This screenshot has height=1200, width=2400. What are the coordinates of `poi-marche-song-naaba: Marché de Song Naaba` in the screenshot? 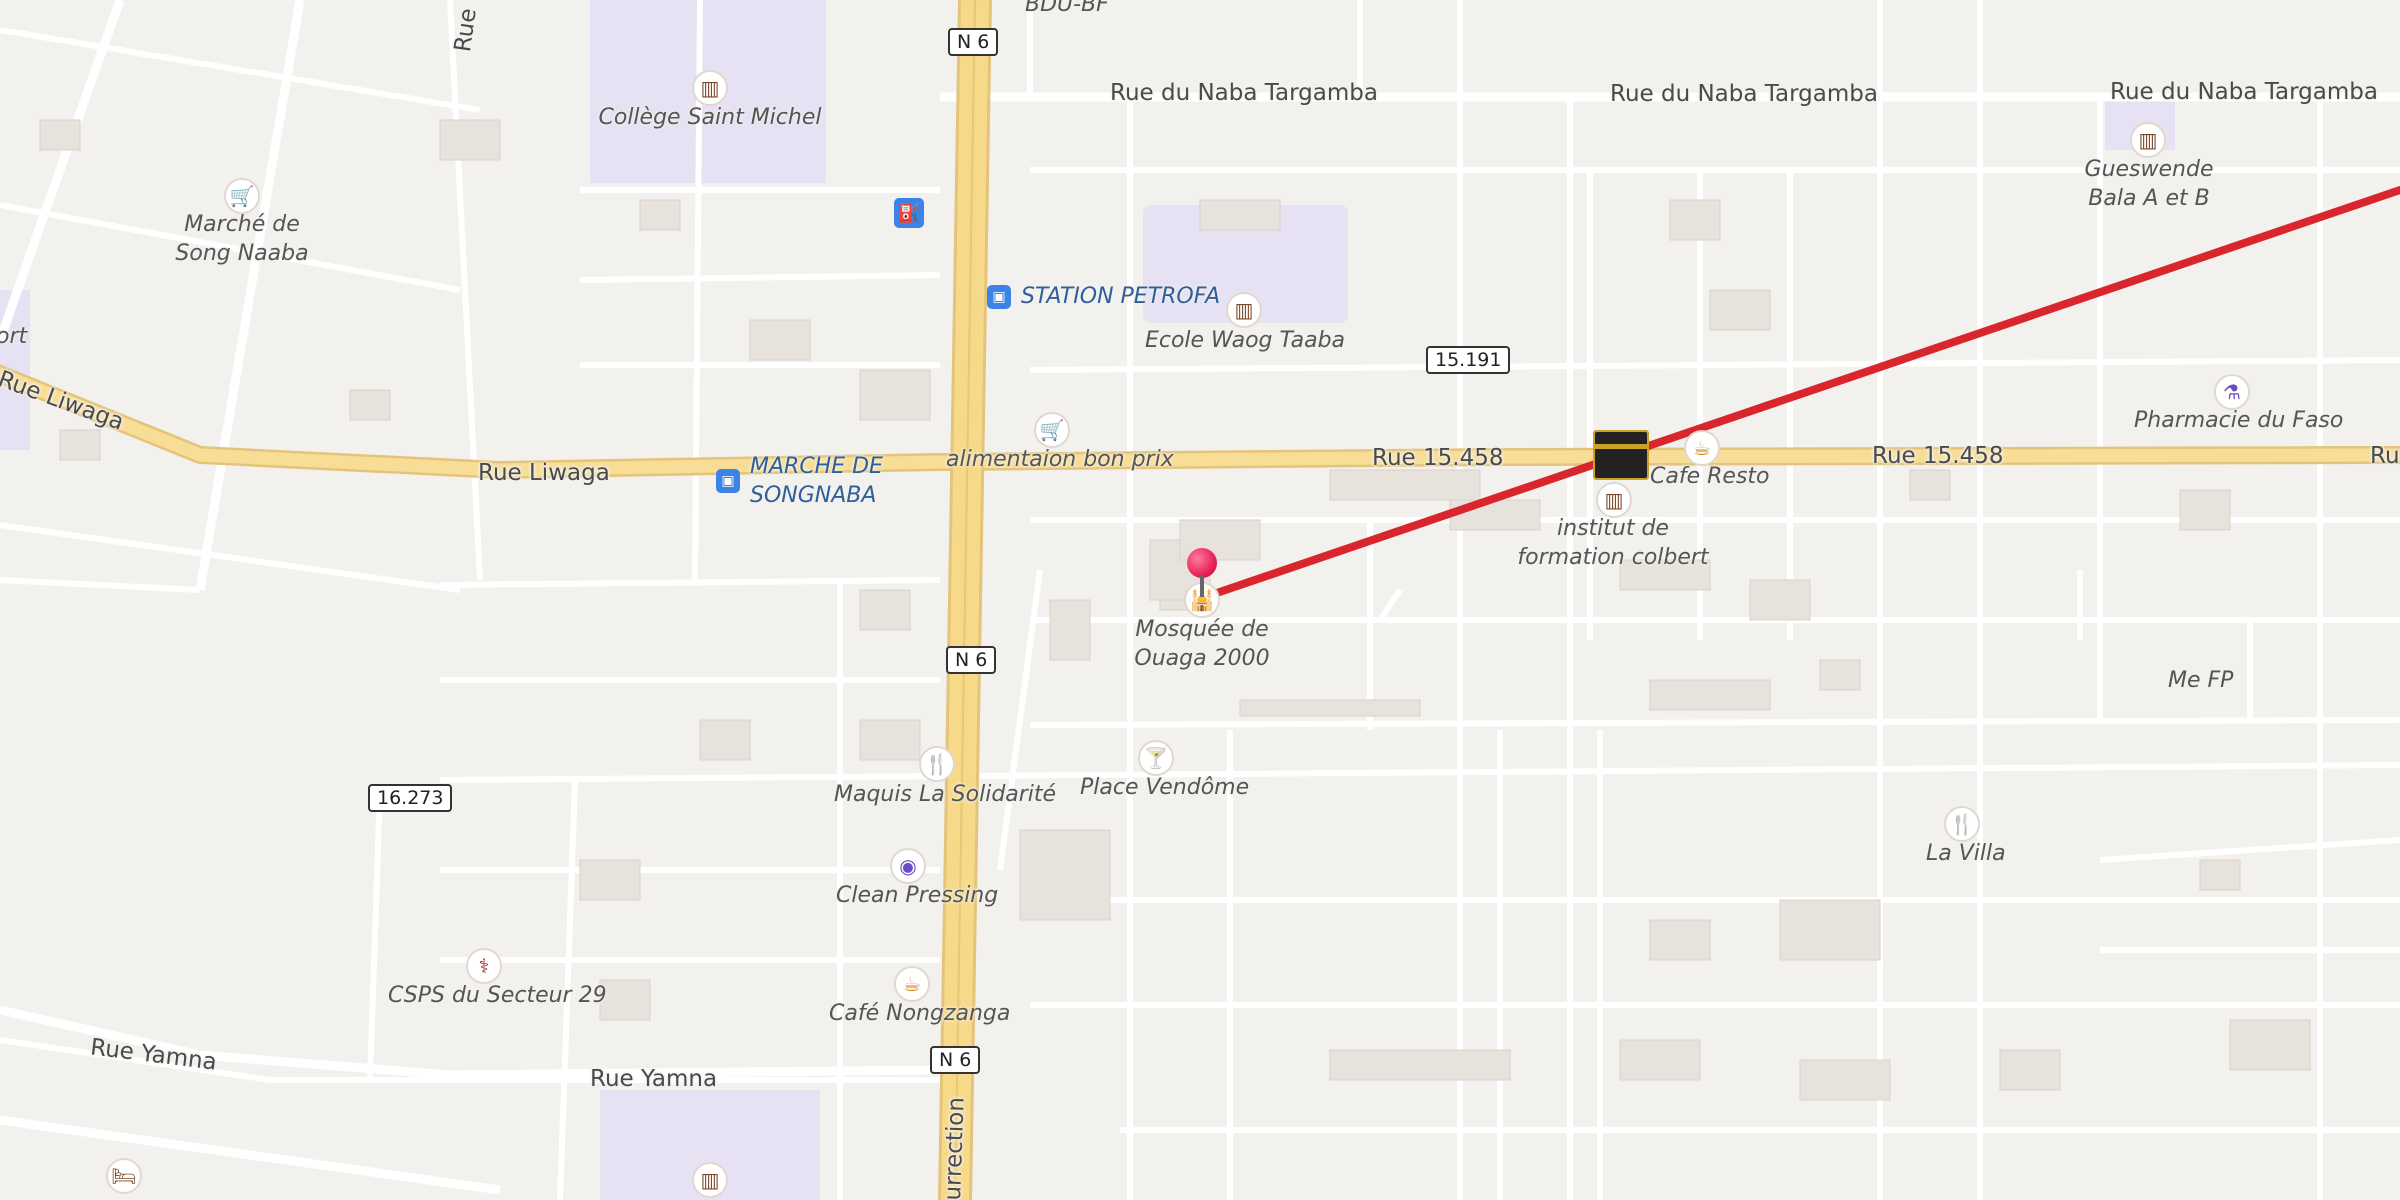 It's located at (242, 239).